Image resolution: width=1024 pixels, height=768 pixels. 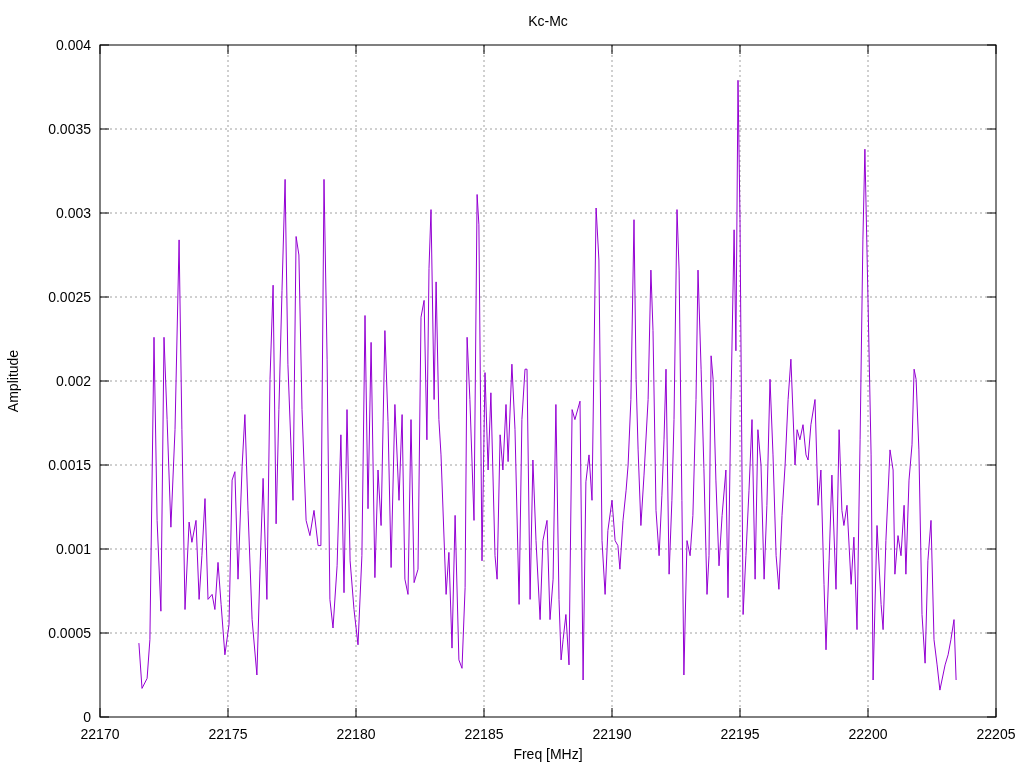 What do you see at coordinates (13, 381) in the screenshot?
I see `y-axis-label: Amplitude` at bounding box center [13, 381].